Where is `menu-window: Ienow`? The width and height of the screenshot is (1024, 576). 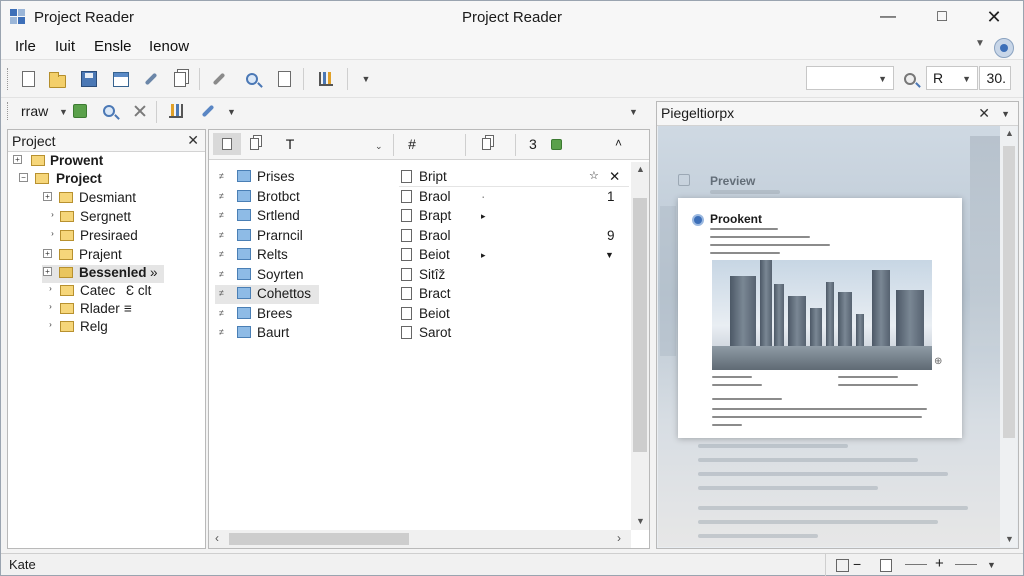
menu-window: Ienow is located at coordinates (169, 46).